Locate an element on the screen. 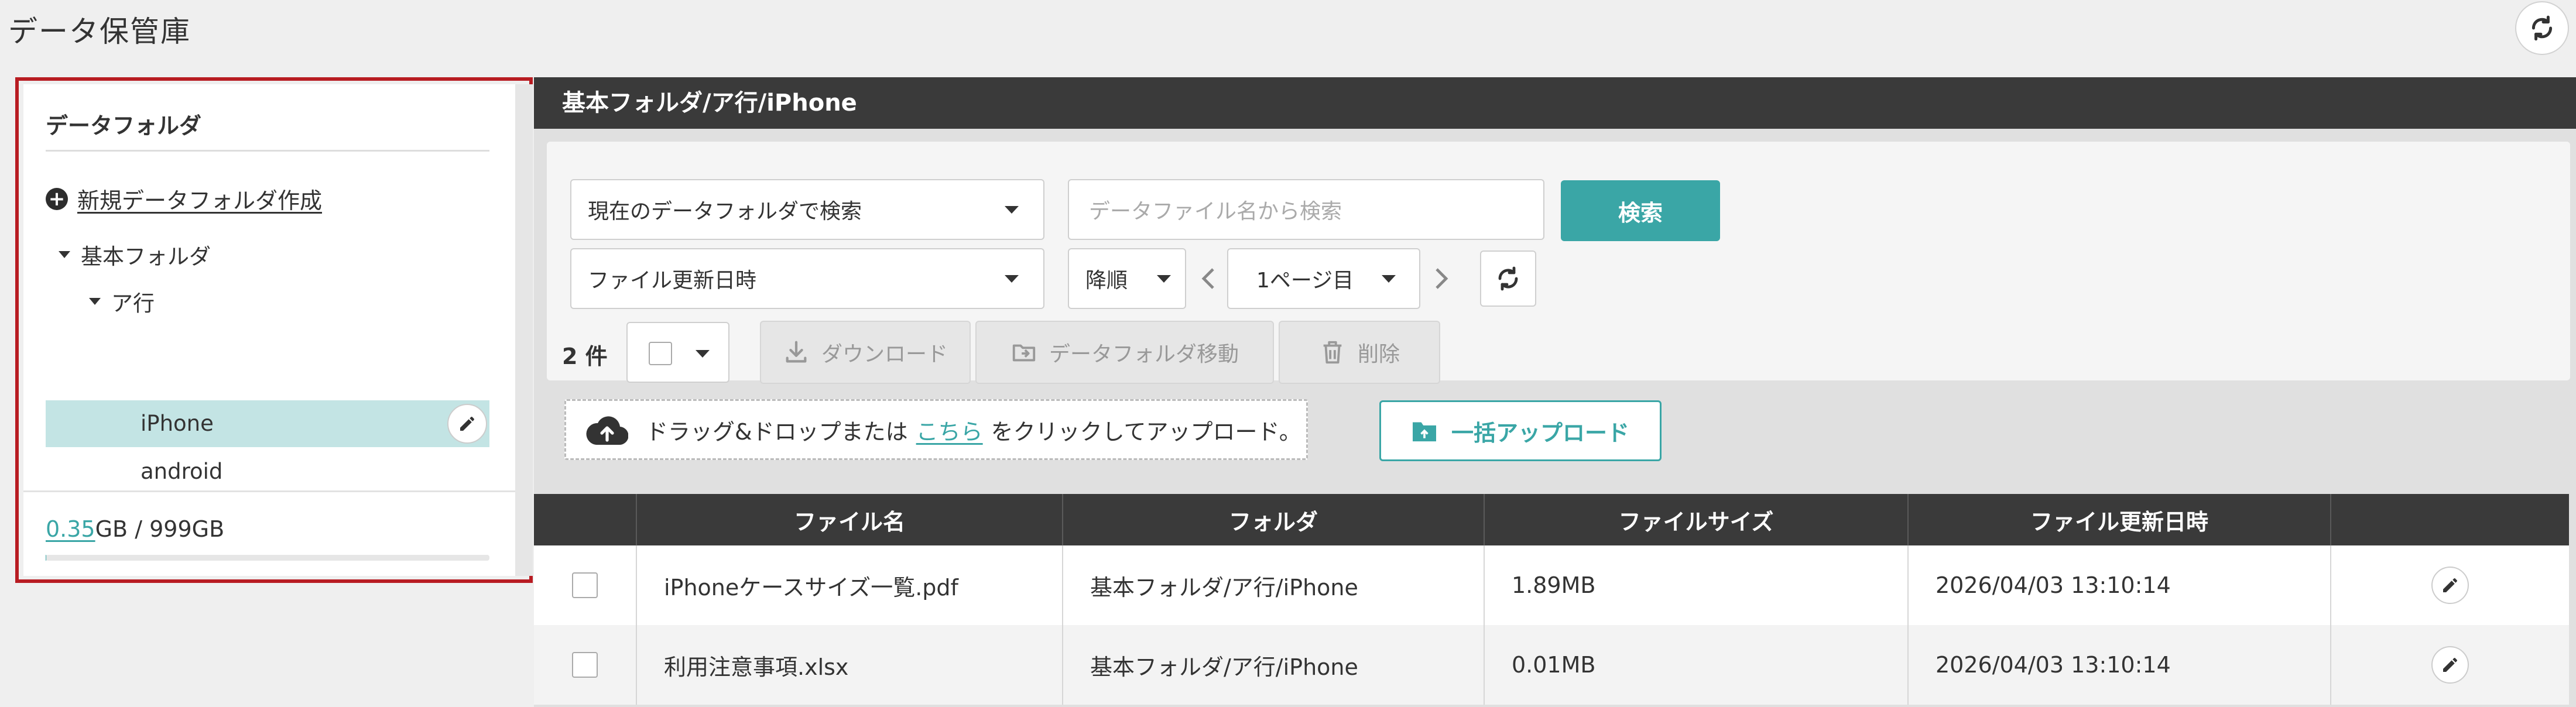 This screenshot has width=2576, height=707. upload-click-link: こちら is located at coordinates (949, 432).